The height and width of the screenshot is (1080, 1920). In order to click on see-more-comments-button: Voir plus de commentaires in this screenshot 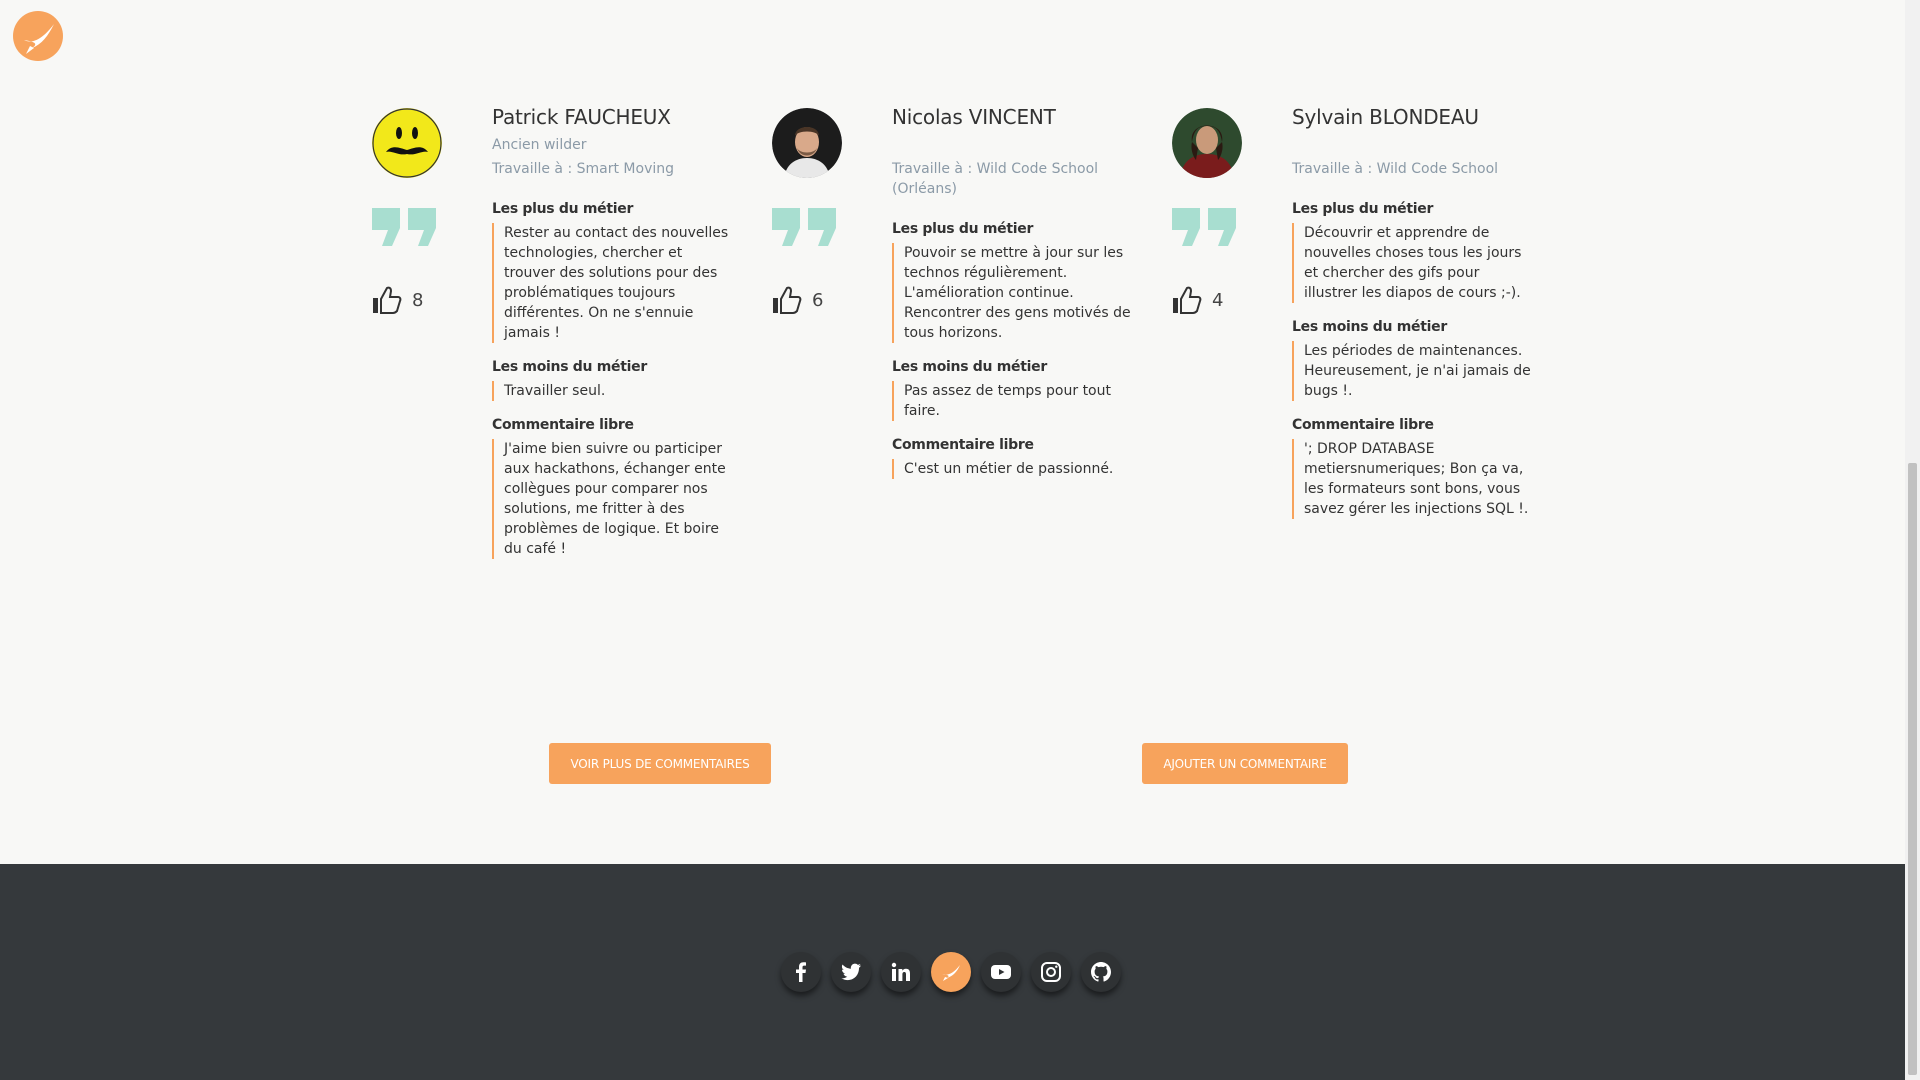, I will do `click(660, 763)`.